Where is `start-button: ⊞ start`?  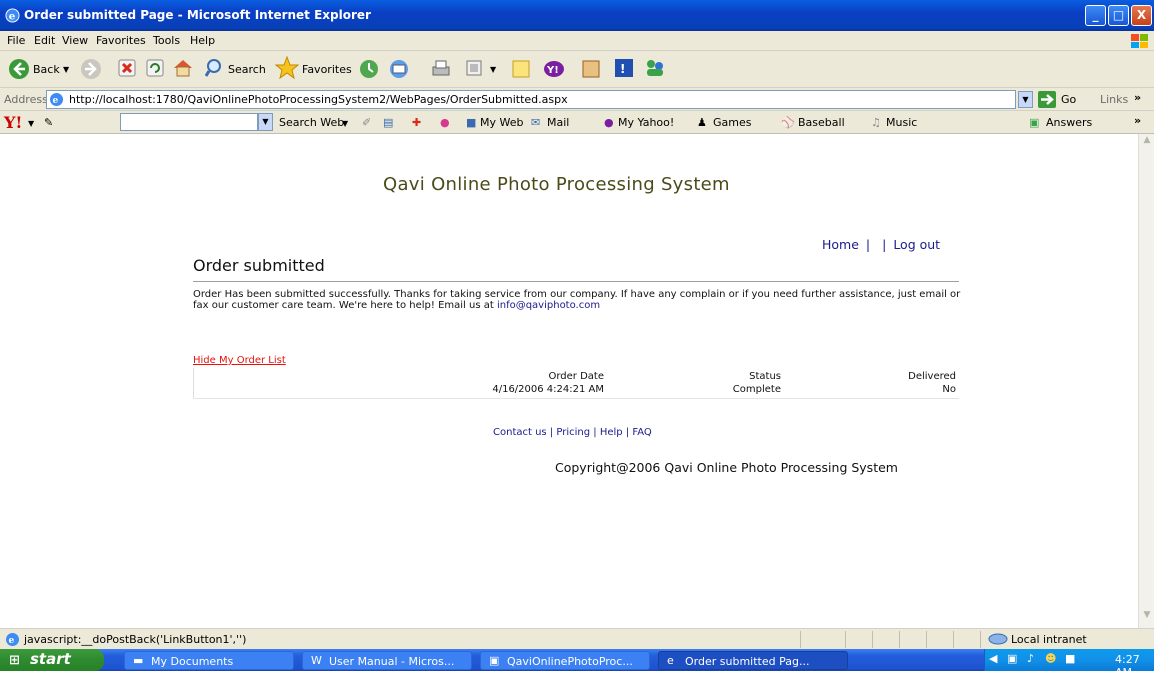 start-button: ⊞ start is located at coordinates (52, 660).